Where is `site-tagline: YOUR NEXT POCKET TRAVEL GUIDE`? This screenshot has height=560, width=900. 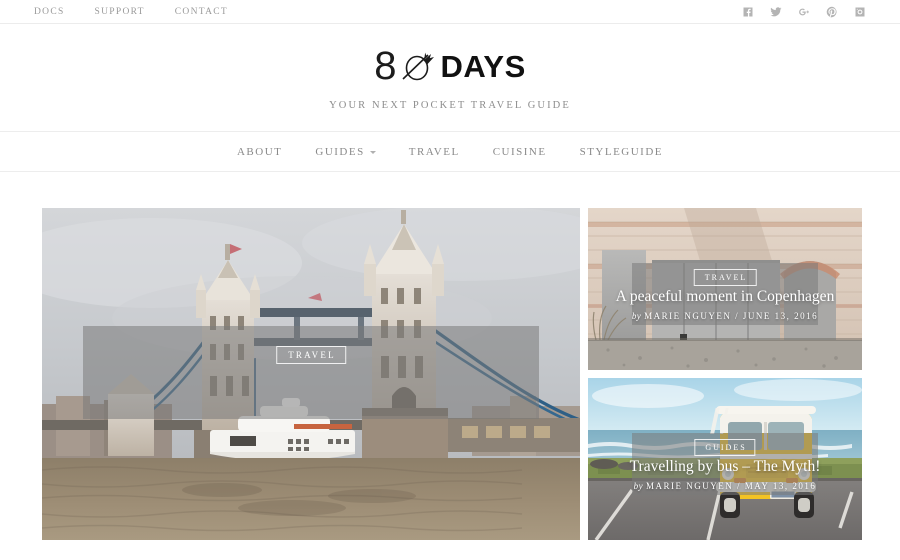 site-tagline: YOUR NEXT POCKET TRAVEL GUIDE is located at coordinates (450, 105).